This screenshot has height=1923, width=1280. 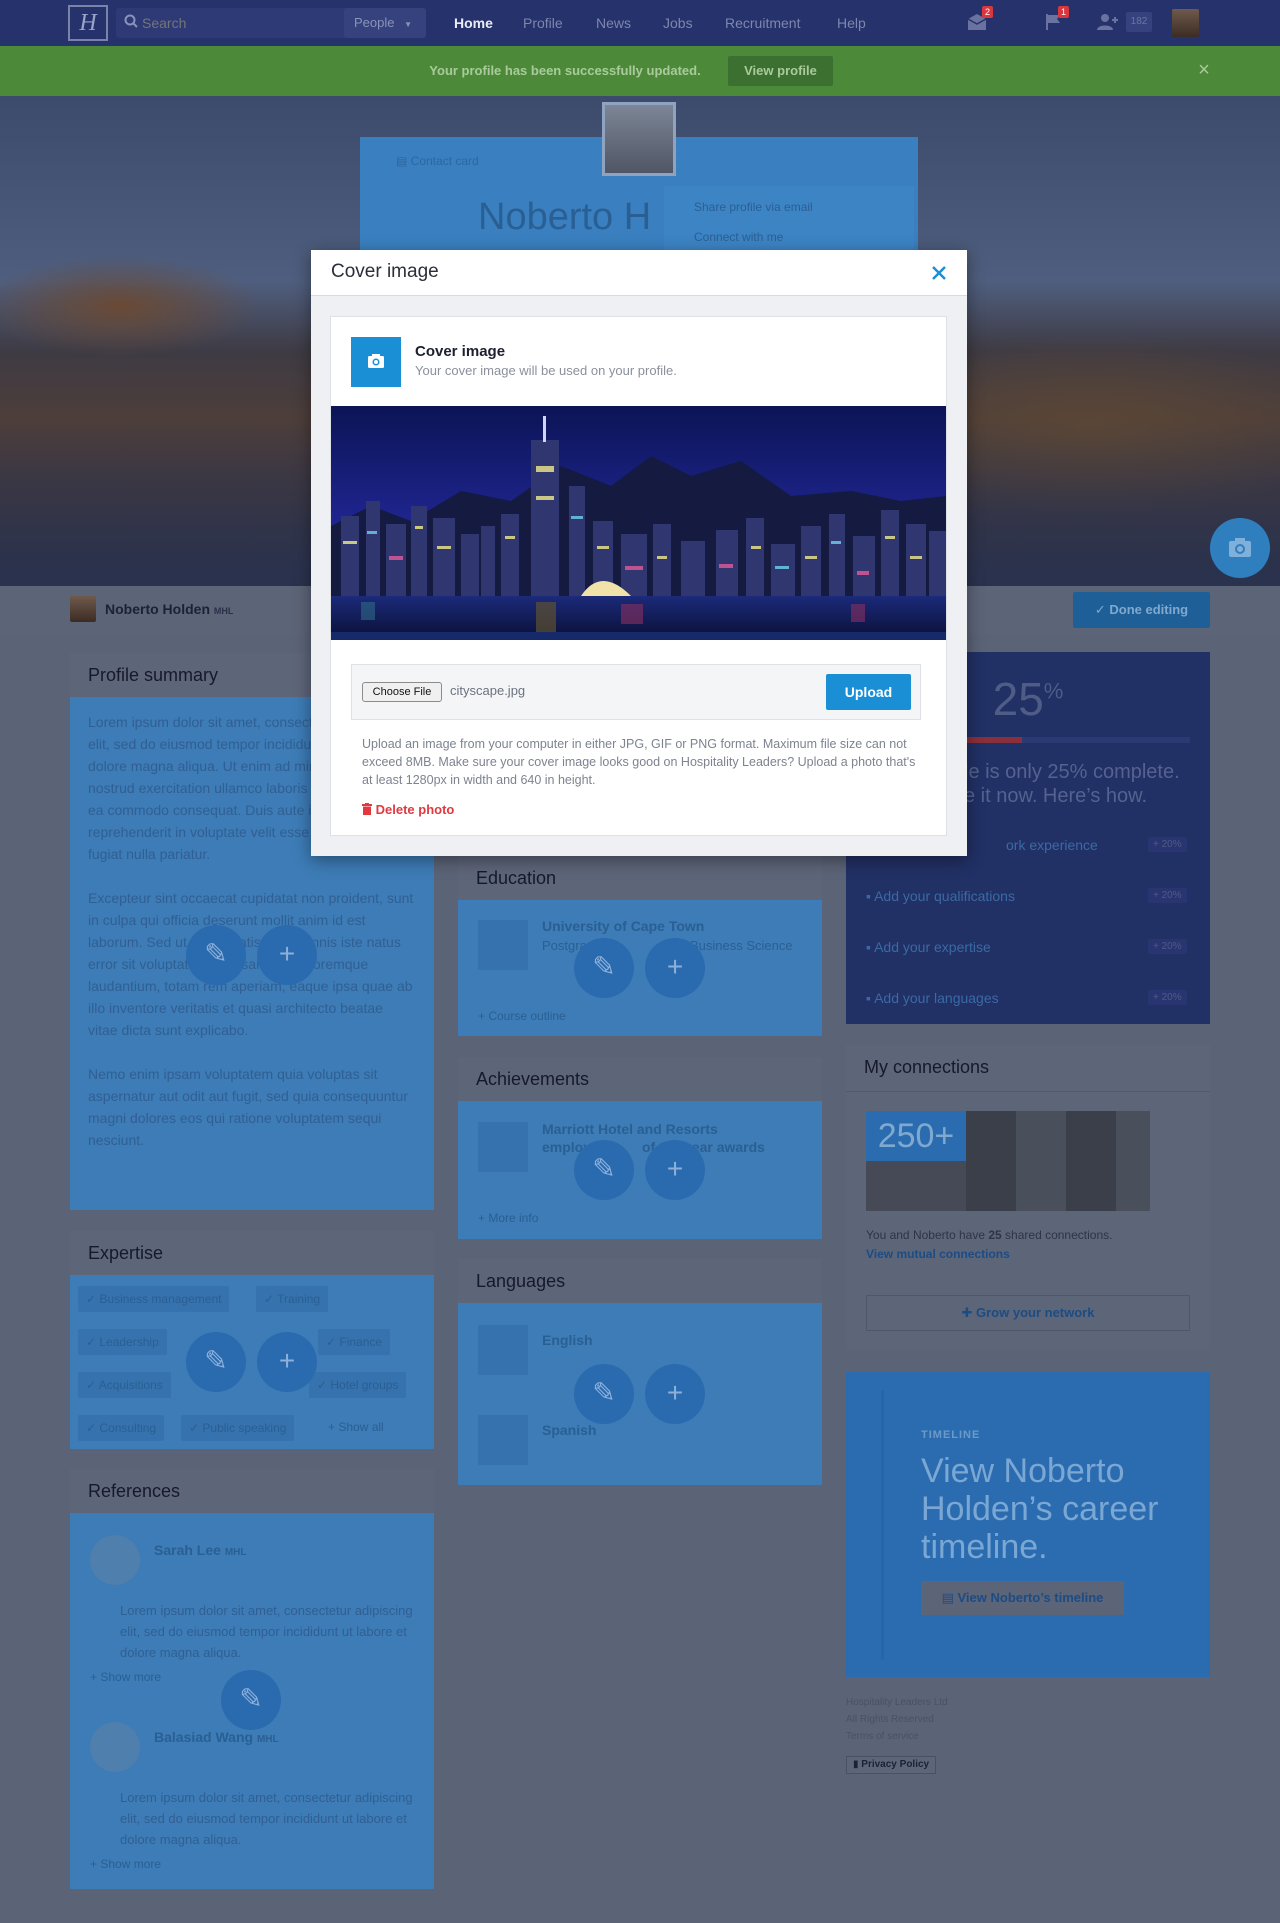 I want to click on profile-suffix: MHL, so click(x=223, y=611).